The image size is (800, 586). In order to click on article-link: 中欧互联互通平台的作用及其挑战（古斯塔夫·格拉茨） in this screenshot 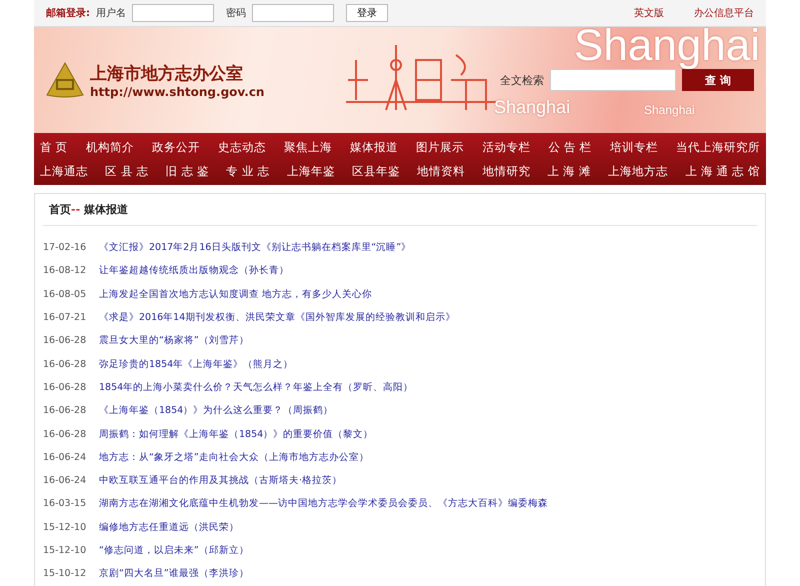, I will do `click(220, 481)`.